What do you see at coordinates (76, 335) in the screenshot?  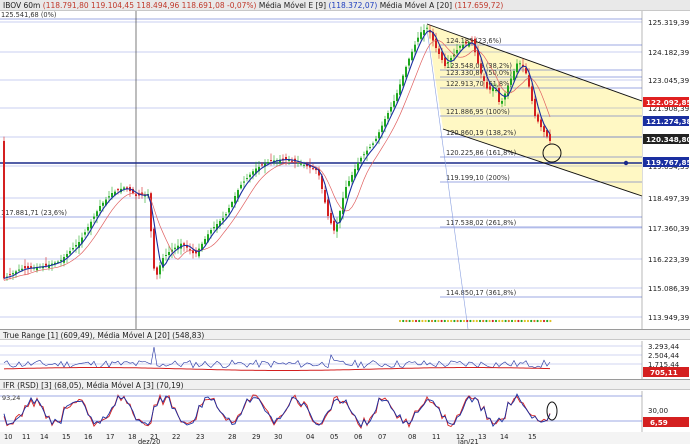 I see `tr-value: (609,49)` at bounding box center [76, 335].